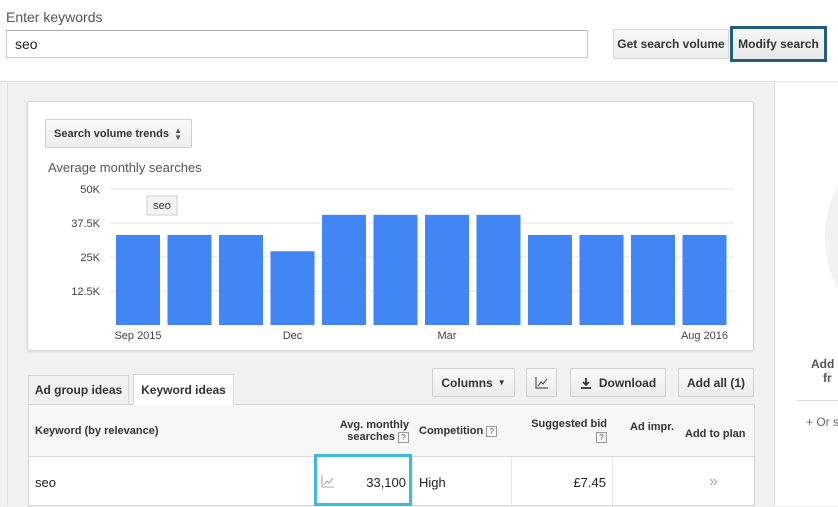 This screenshot has width=838, height=507. I want to click on header-suggested-bid: Suggested bid ?, so click(563, 431).